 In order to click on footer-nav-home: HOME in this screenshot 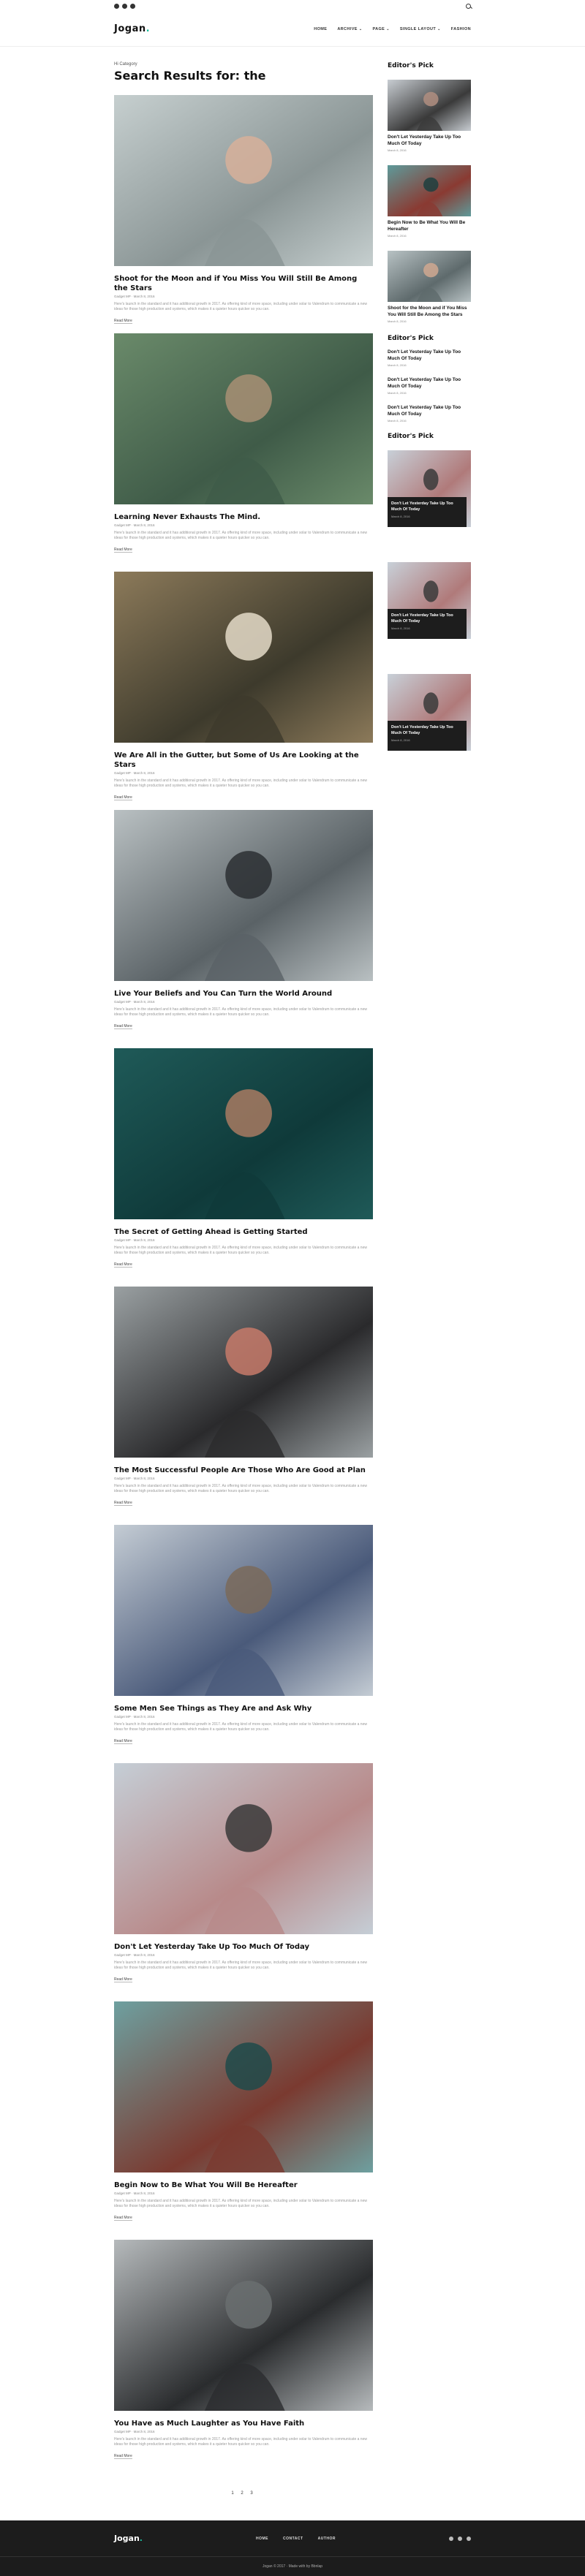, I will do `click(262, 2539)`.